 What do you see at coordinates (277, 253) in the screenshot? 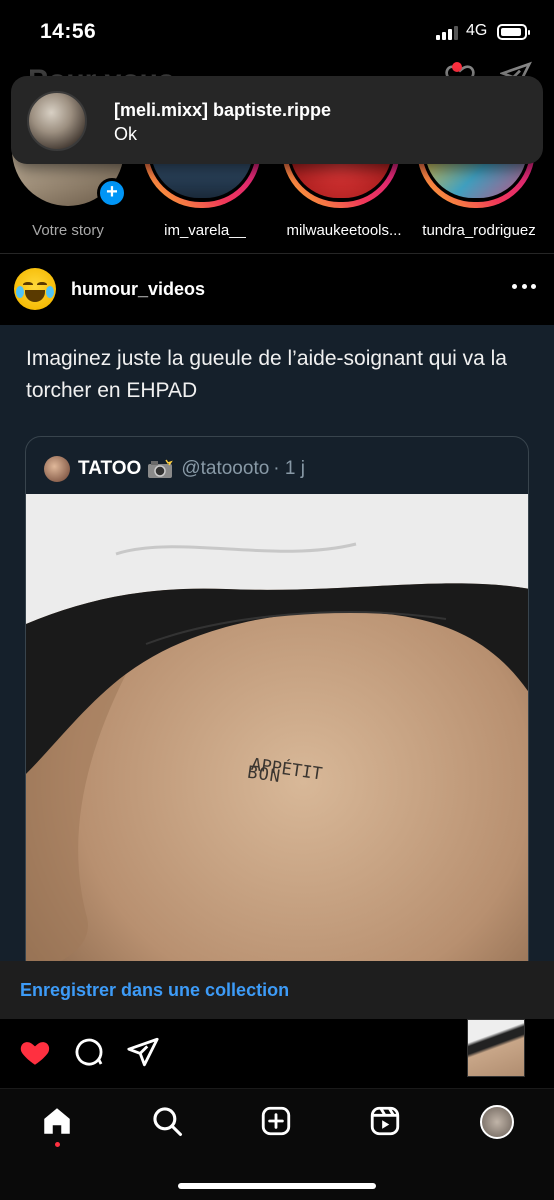
I see `divider` at bounding box center [277, 253].